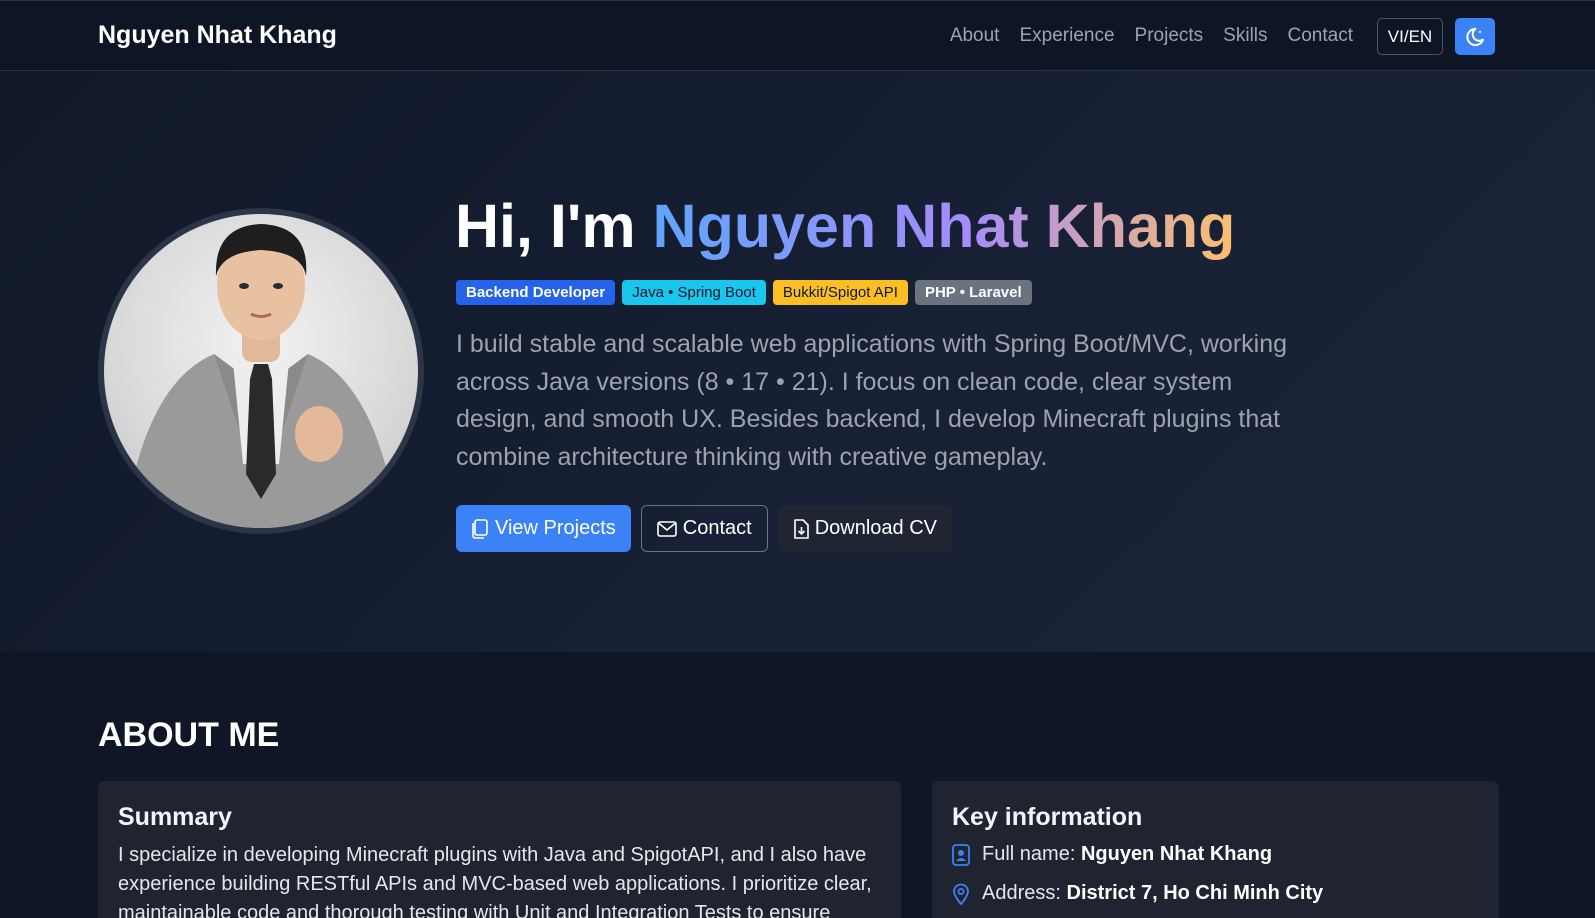 The width and height of the screenshot is (1595, 918). What do you see at coordinates (694, 292) in the screenshot?
I see `badge-java-spring: Java • Spring Boot` at bounding box center [694, 292].